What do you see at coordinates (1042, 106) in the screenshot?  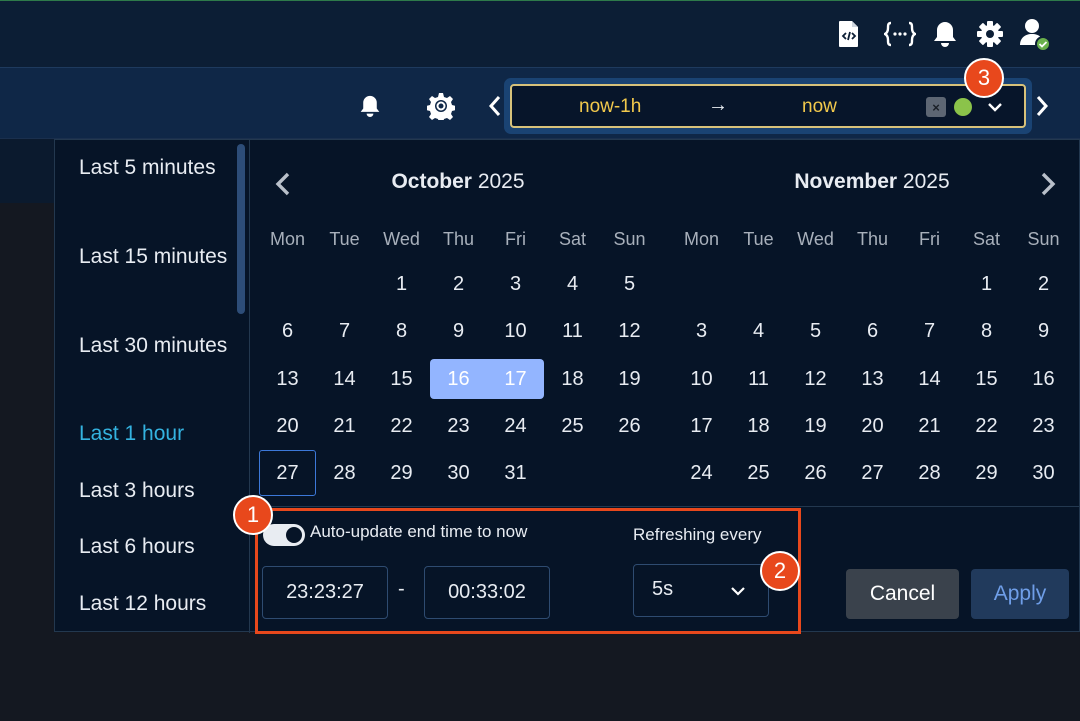 I see `next-range-icon` at bounding box center [1042, 106].